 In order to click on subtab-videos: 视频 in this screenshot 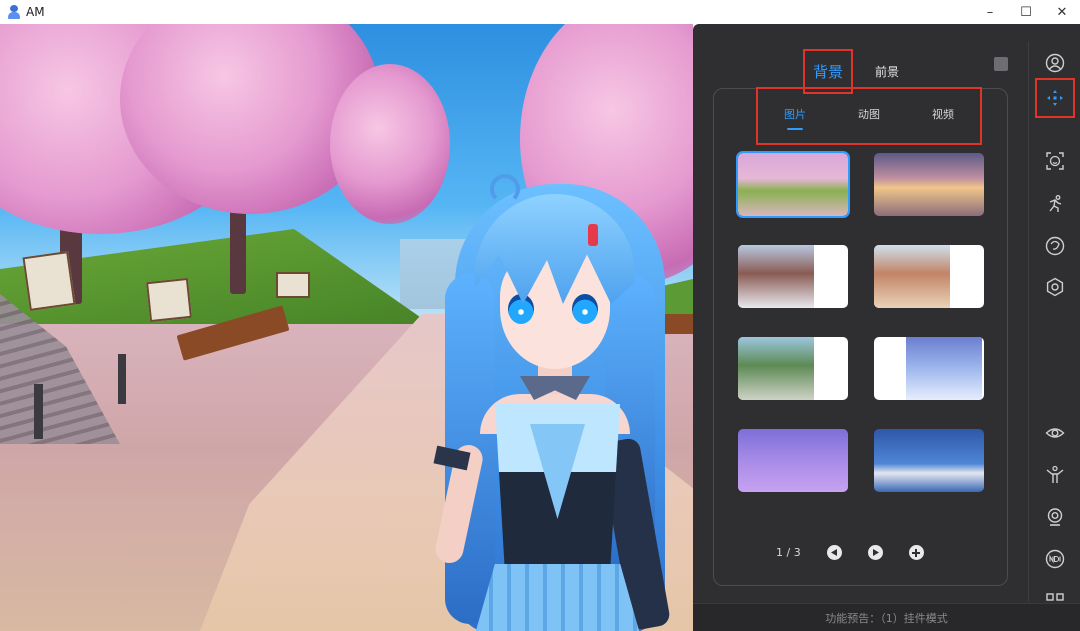, I will do `click(943, 116)`.